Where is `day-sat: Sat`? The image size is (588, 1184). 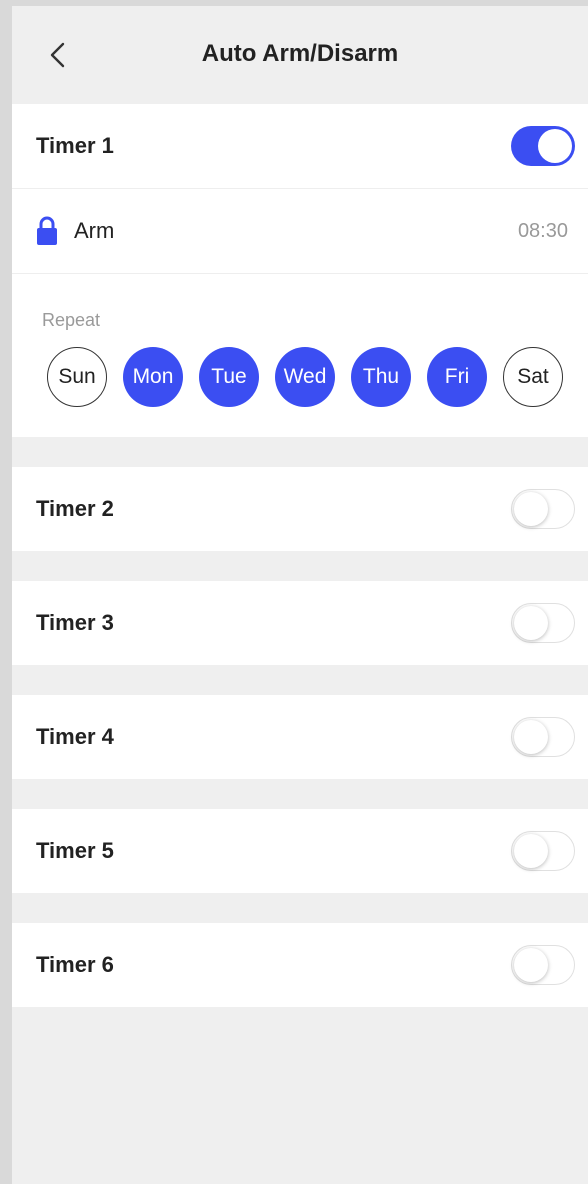
day-sat: Sat is located at coordinates (533, 377).